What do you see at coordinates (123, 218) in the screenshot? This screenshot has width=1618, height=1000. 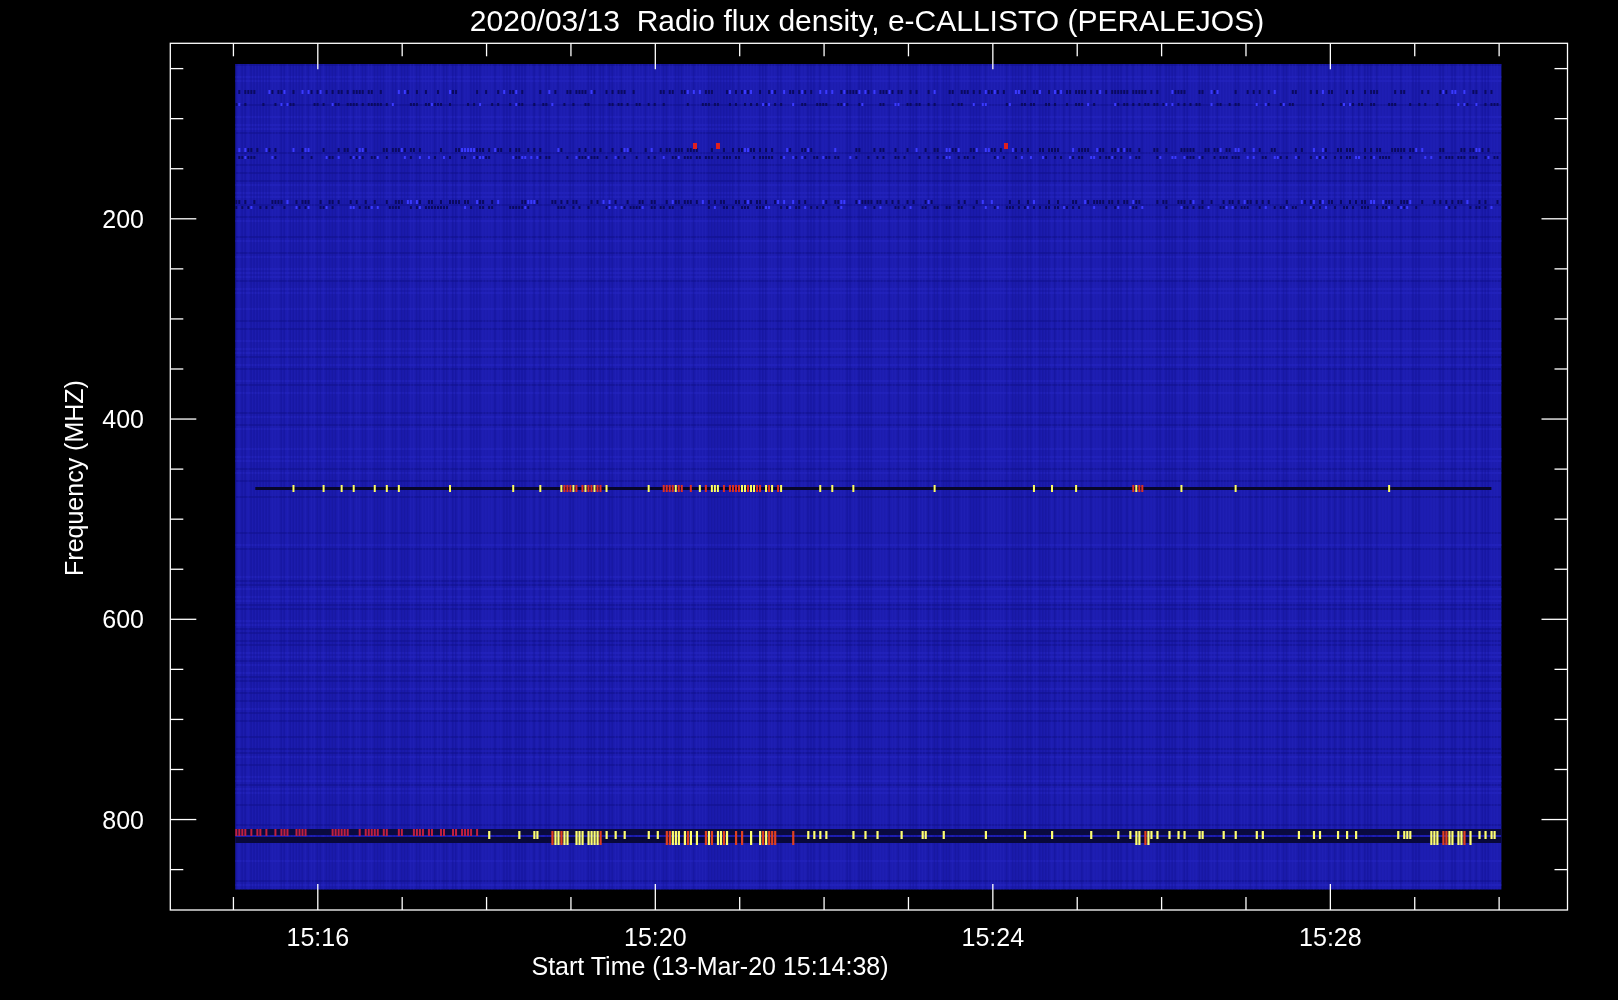 I see `y-tick-label: 200` at bounding box center [123, 218].